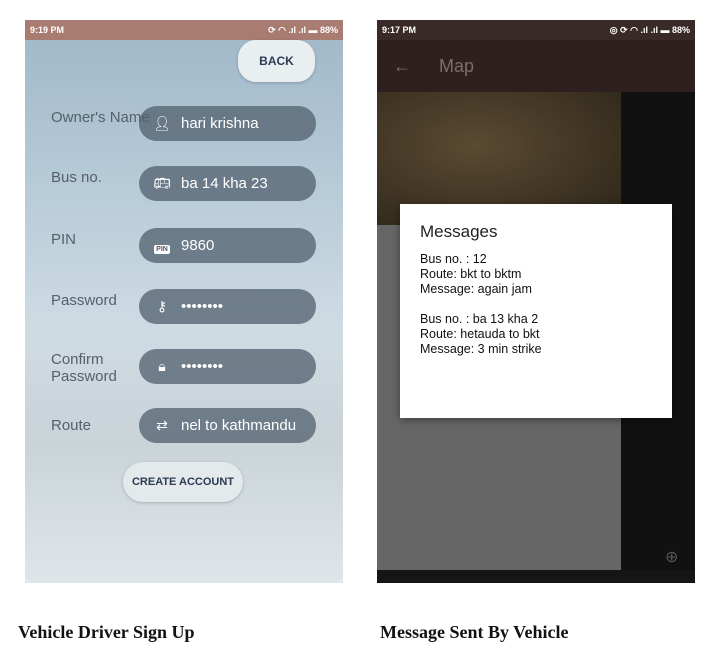 Image resolution: width=706 pixels, height=664 pixels. I want to click on toolbar: ← Map, so click(536, 66).